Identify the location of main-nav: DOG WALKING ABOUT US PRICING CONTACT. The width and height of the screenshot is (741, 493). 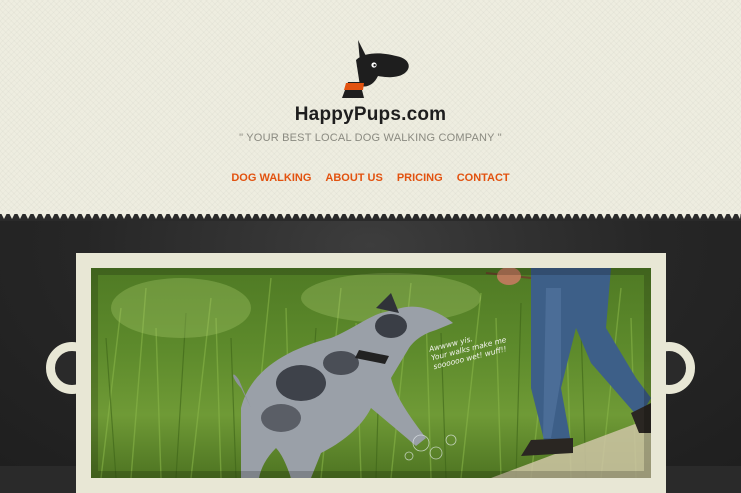
(370, 178).